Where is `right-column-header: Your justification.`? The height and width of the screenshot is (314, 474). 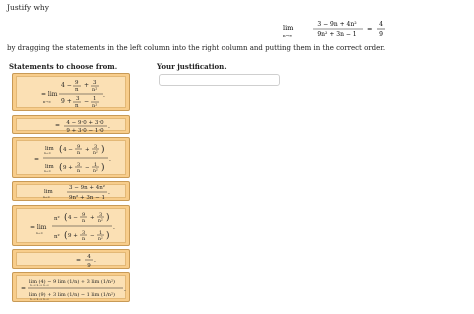 right-column-header: Your justification. is located at coordinates (192, 66).